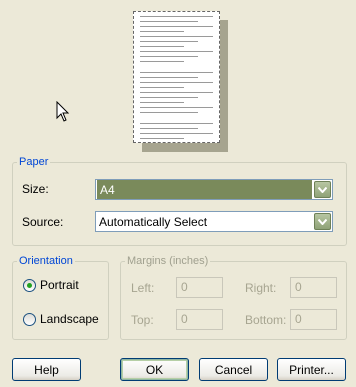 This screenshot has height=387, width=356. What do you see at coordinates (46, 369) in the screenshot?
I see `help-button: Help` at bounding box center [46, 369].